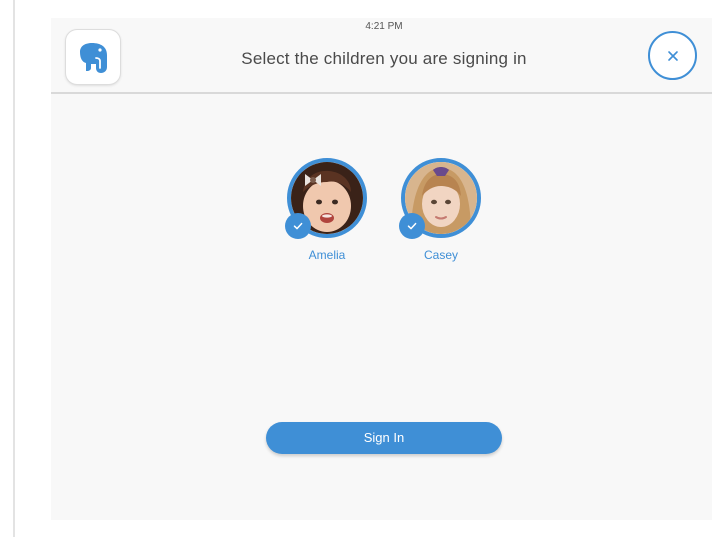 This screenshot has height=537, width=712. I want to click on close-button, so click(672, 55).